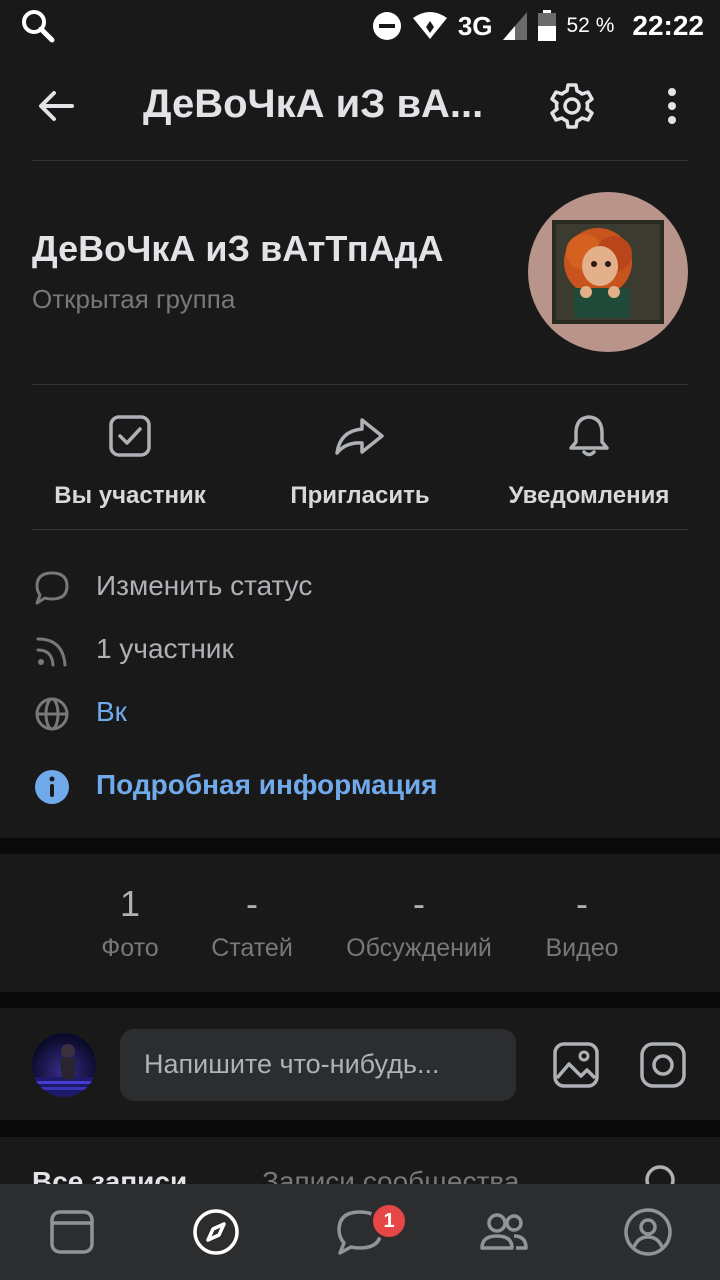 This screenshot has height=1280, width=720. I want to click on counter-label: Видео, so click(582, 948).